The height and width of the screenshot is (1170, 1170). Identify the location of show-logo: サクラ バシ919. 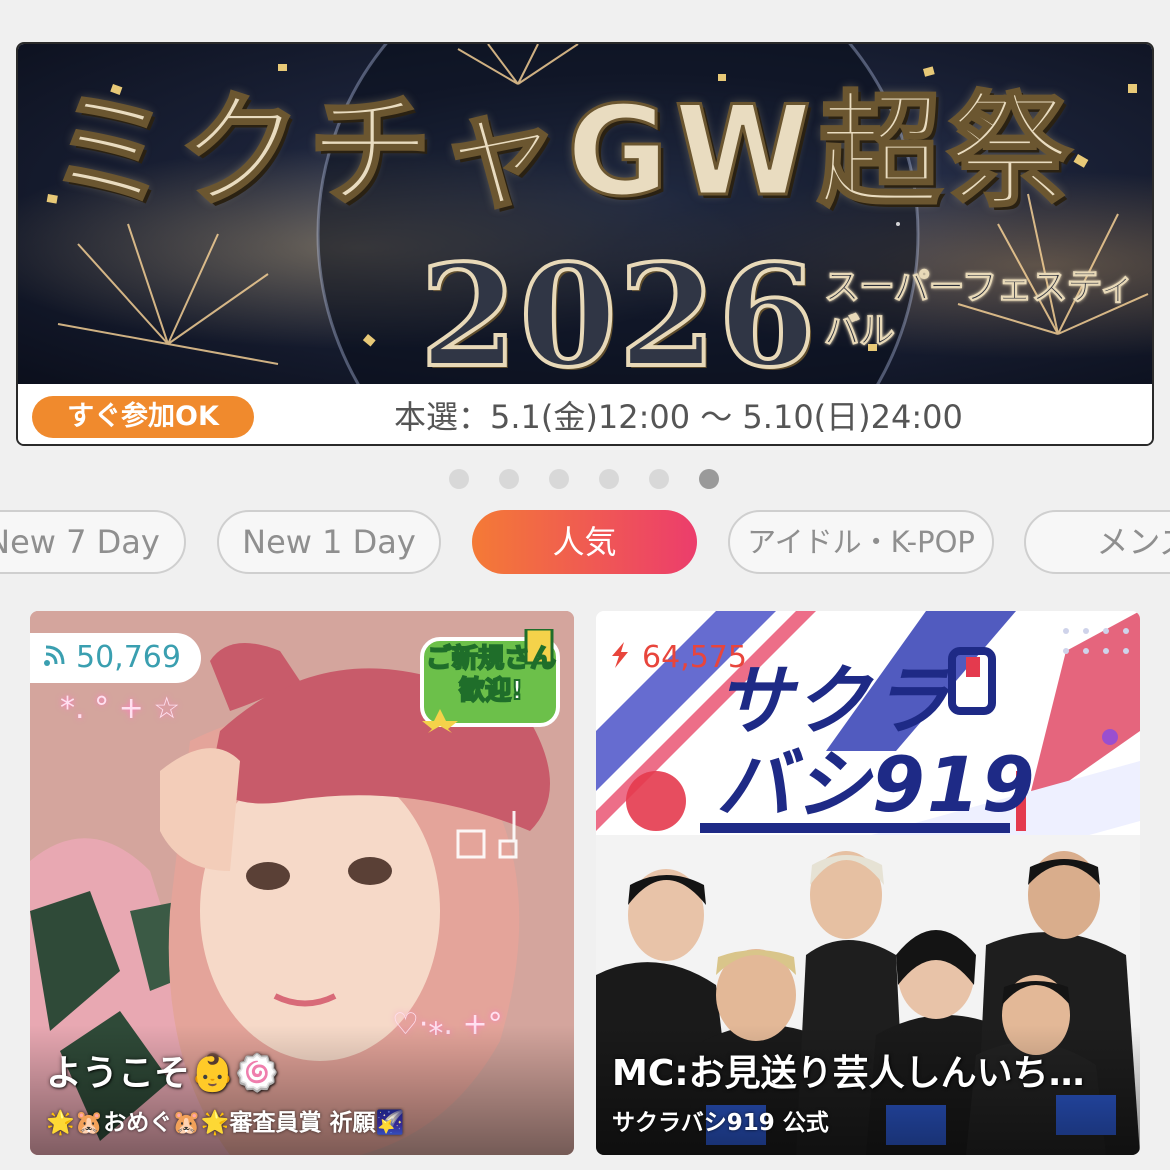
(881, 743).